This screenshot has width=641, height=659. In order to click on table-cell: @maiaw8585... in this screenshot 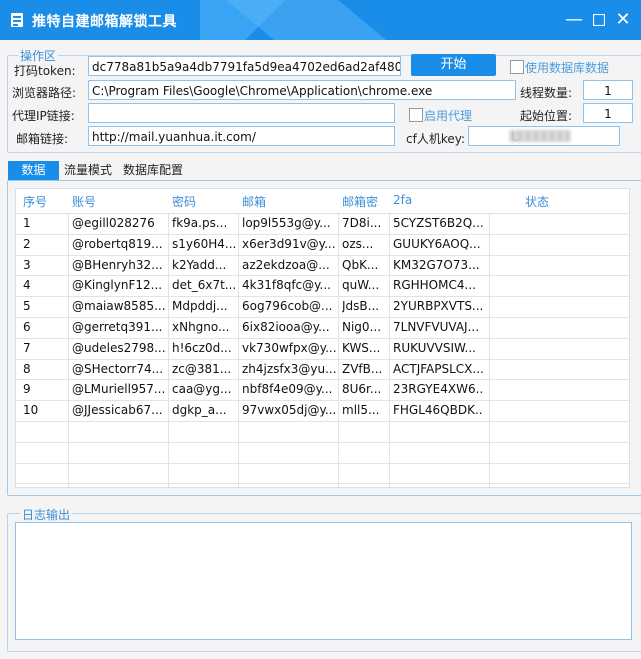, I will do `click(119, 306)`.